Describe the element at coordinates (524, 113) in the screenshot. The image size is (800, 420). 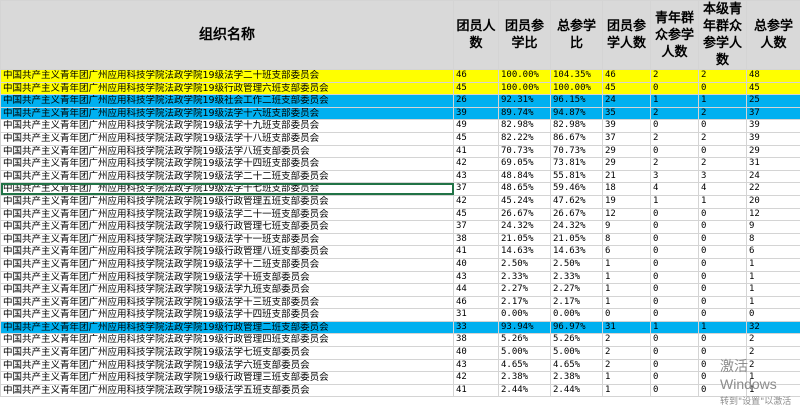
I see `cell-member-ratio: 89.74%` at that location.